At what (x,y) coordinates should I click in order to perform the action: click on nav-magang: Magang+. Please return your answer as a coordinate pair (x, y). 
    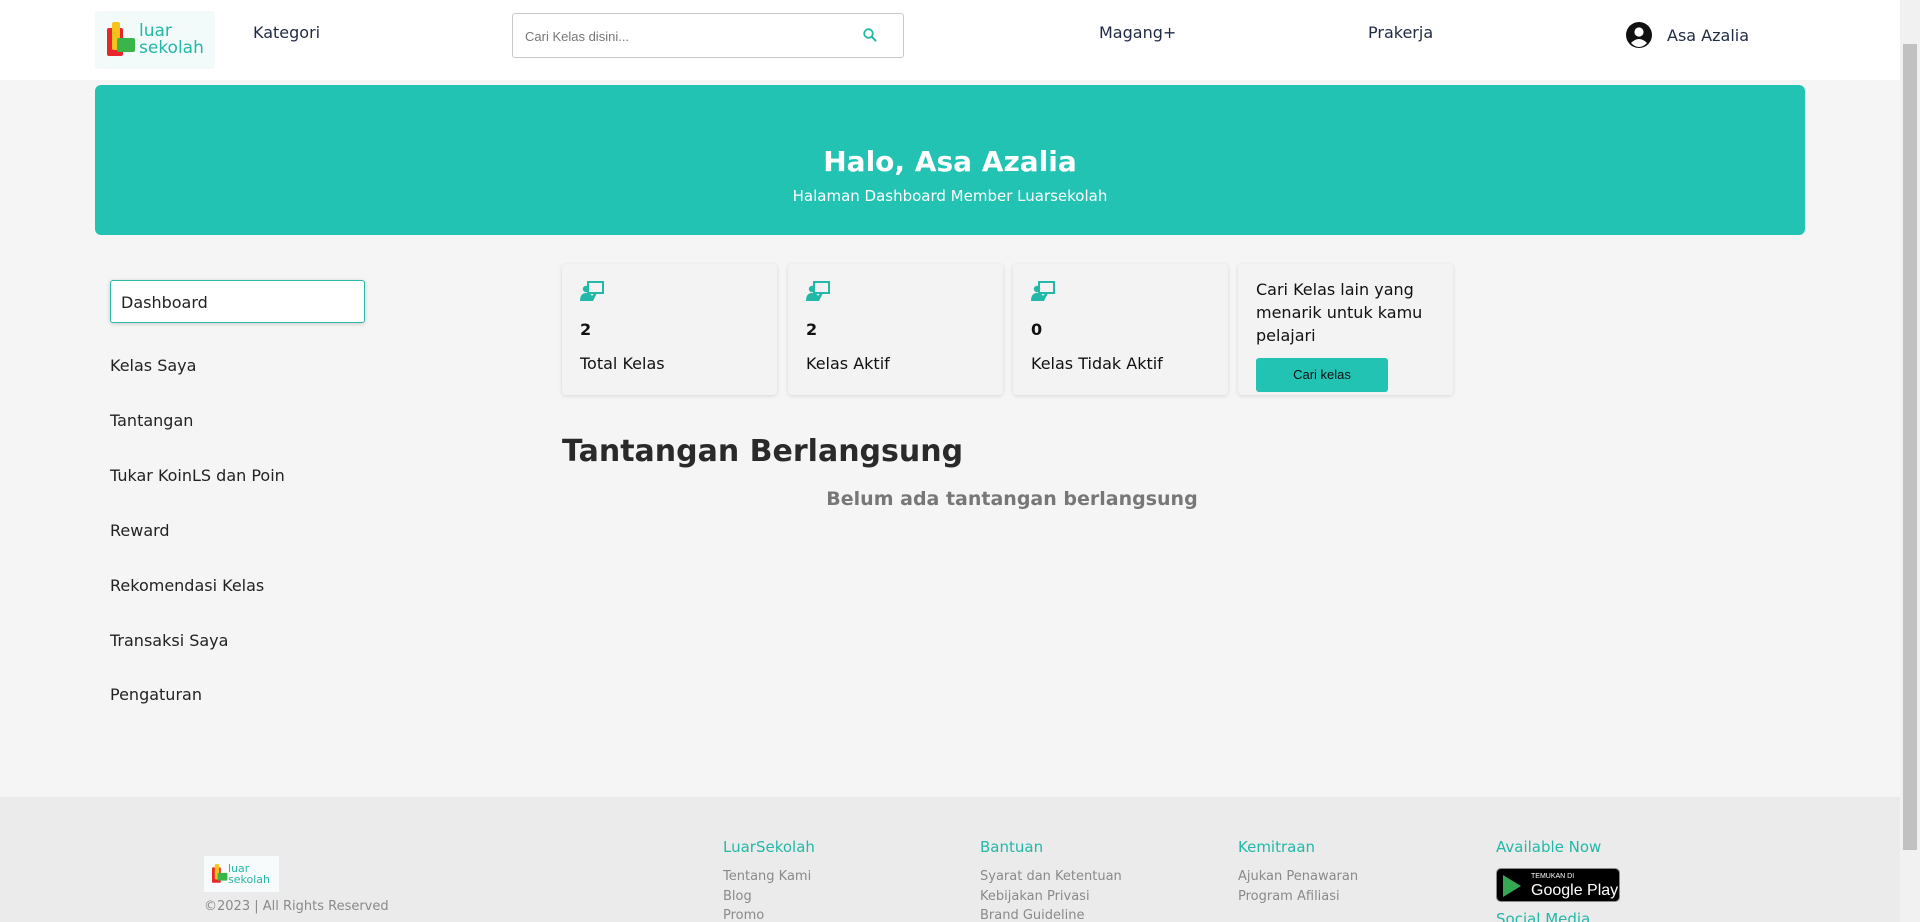
    Looking at the image, I should click on (1137, 32).